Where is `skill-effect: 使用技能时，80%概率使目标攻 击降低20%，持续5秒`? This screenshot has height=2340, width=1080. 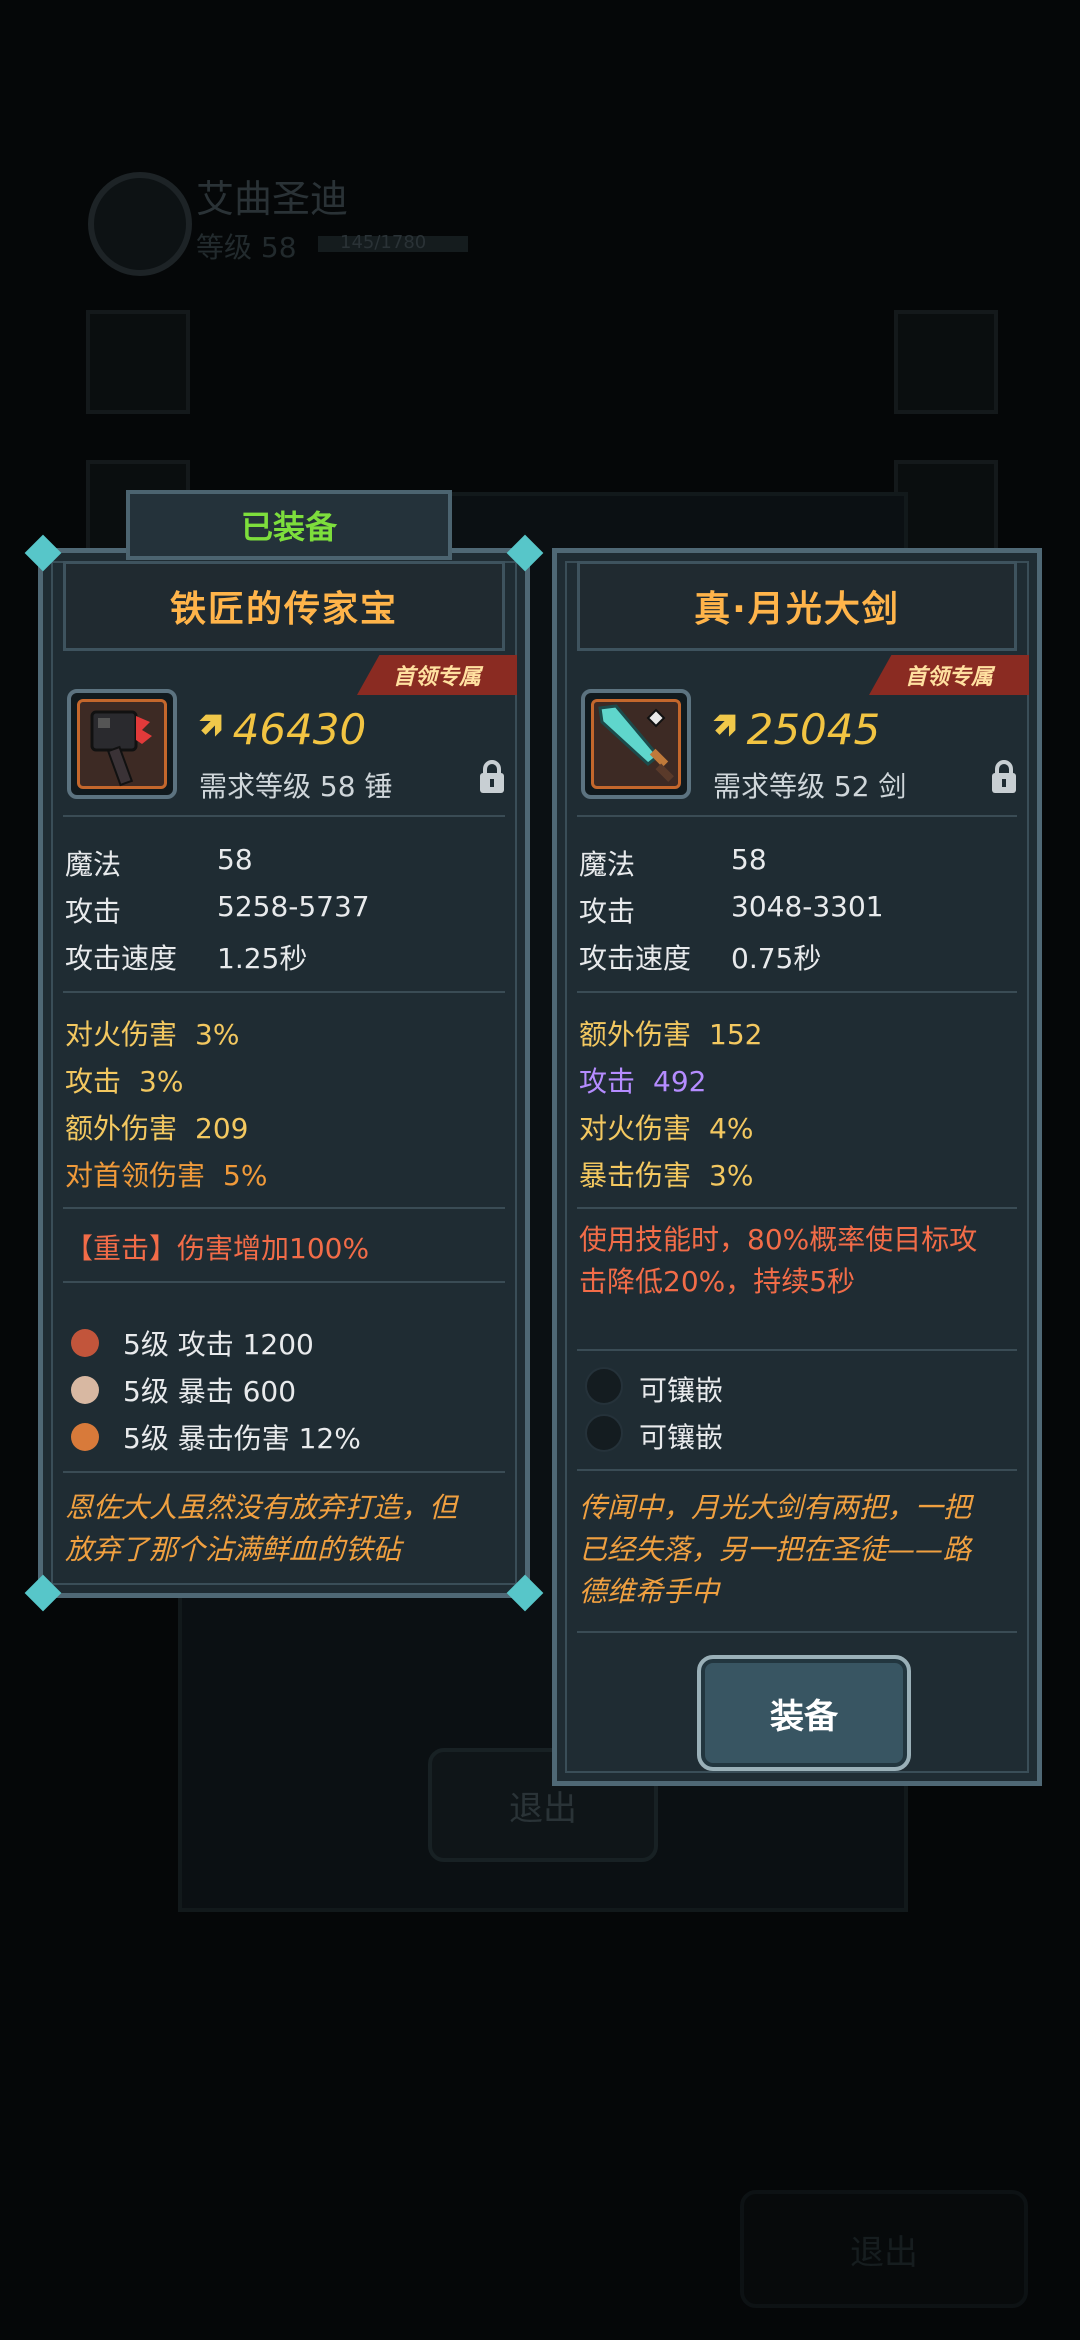
skill-effect: 使用技能时，80%概率使目标攻 击降低20%，持续5秒 is located at coordinates (797, 1261).